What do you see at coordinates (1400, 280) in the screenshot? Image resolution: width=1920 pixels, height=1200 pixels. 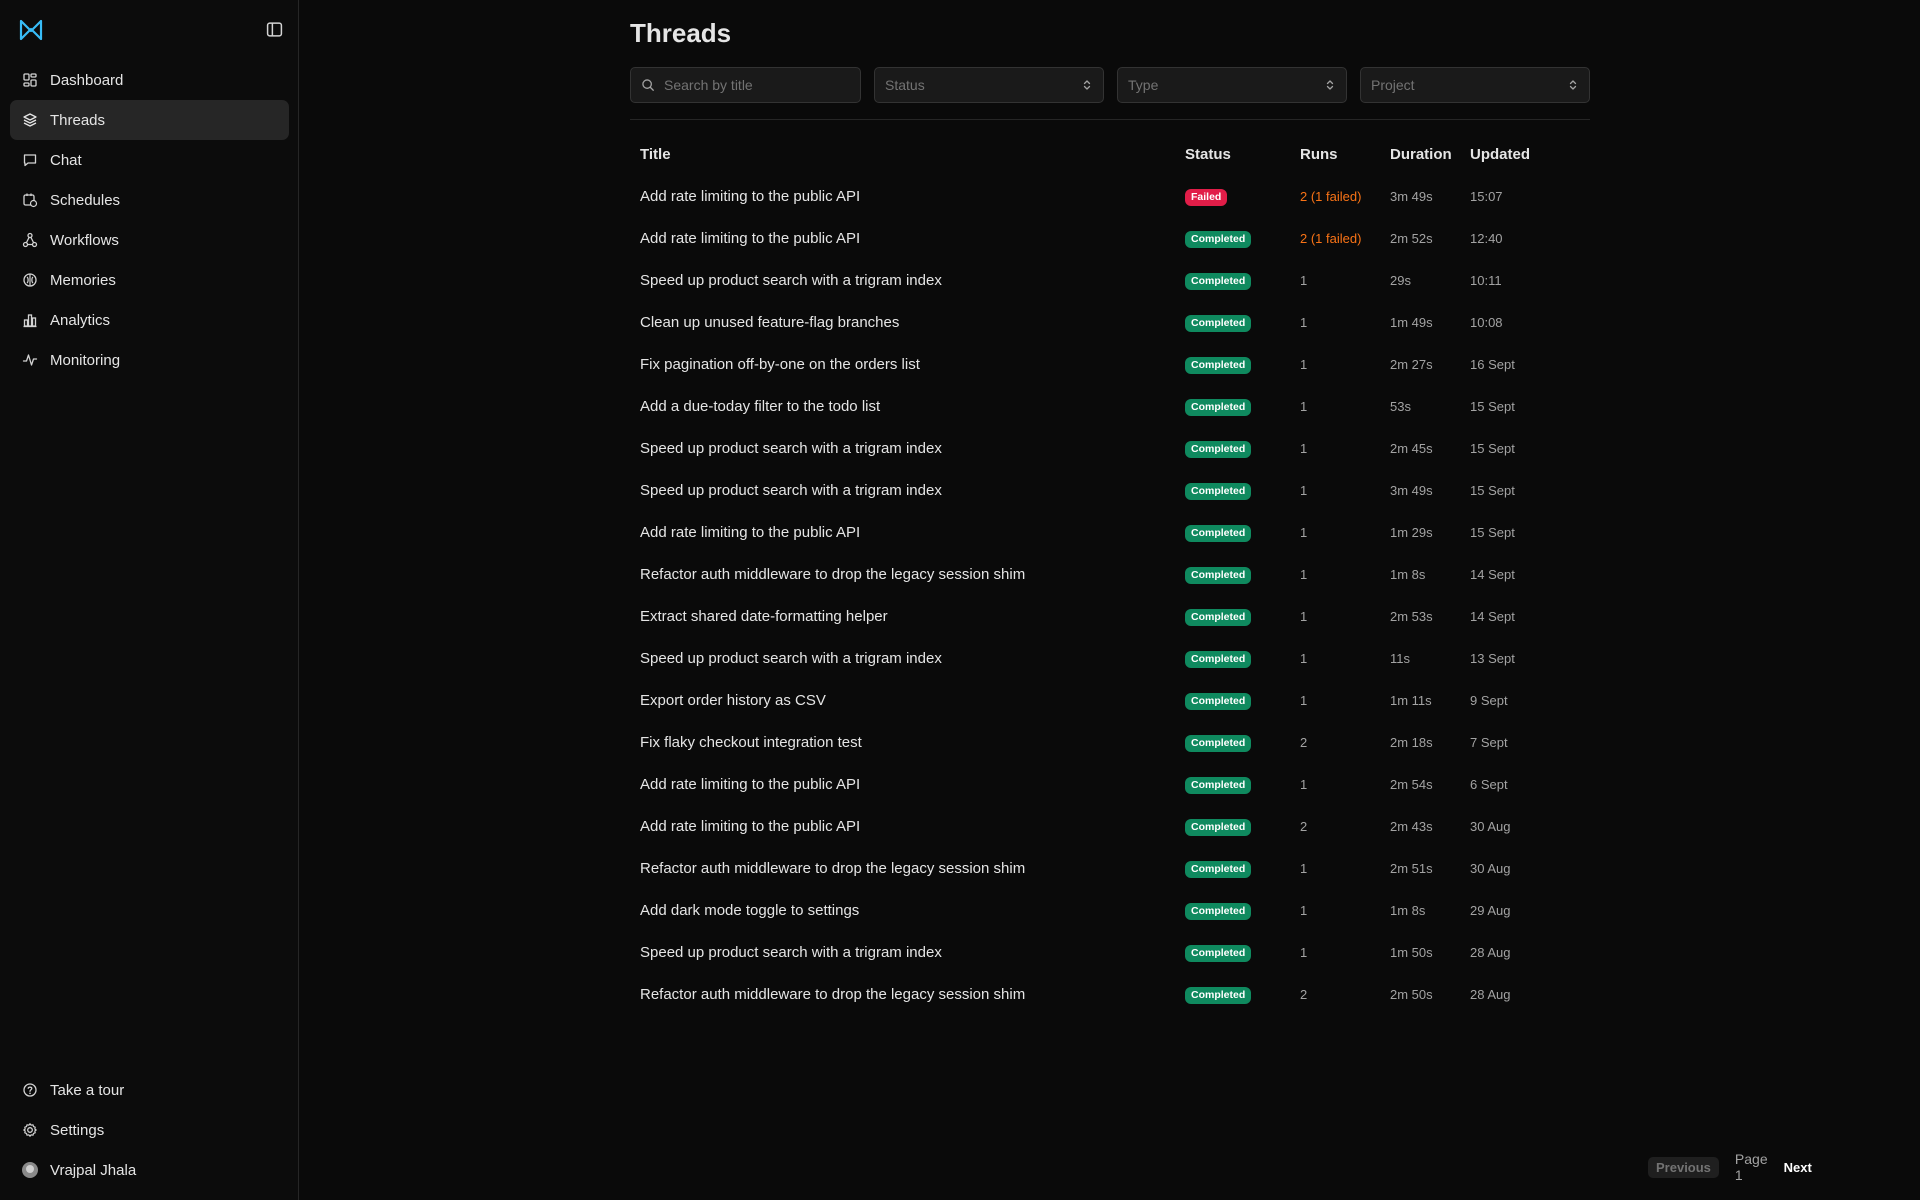 I see `duration-value: 29s` at bounding box center [1400, 280].